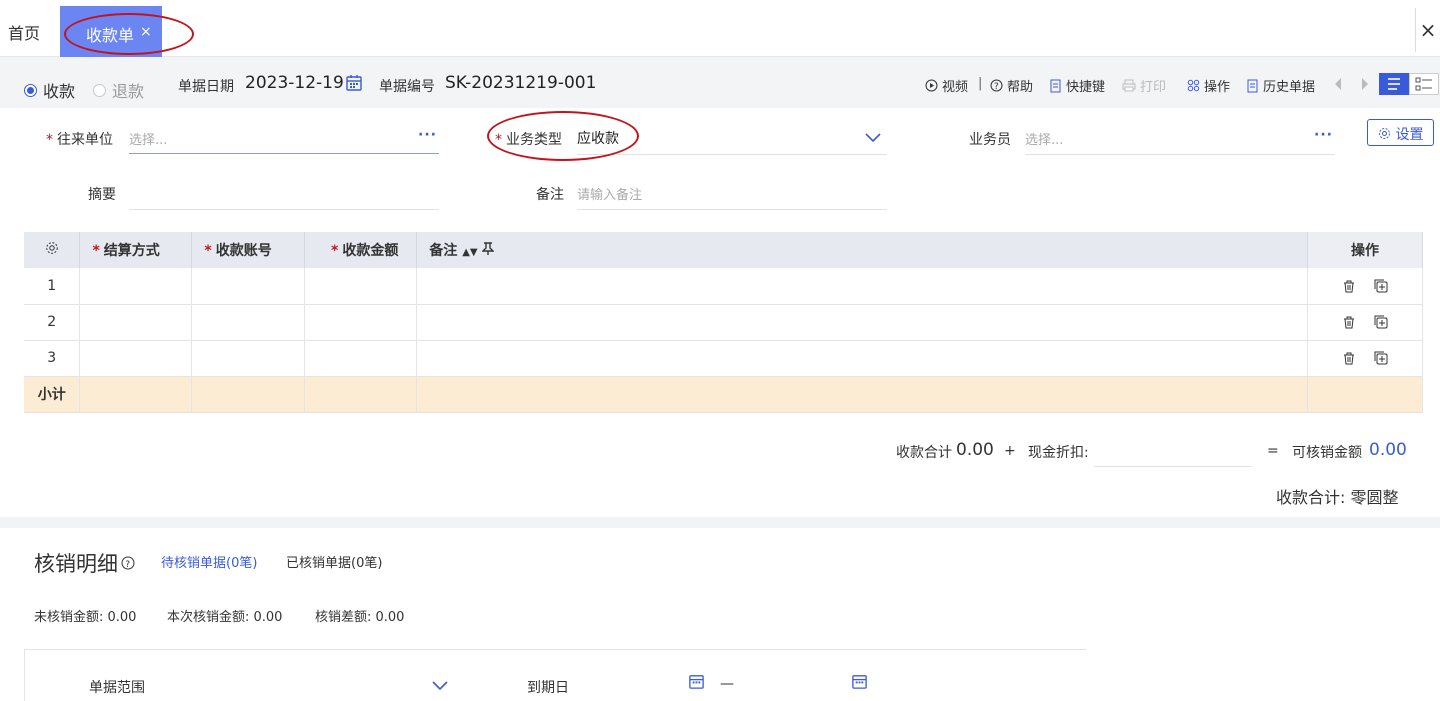  What do you see at coordinates (1129, 85) in the screenshot?
I see `printer-icon` at bounding box center [1129, 85].